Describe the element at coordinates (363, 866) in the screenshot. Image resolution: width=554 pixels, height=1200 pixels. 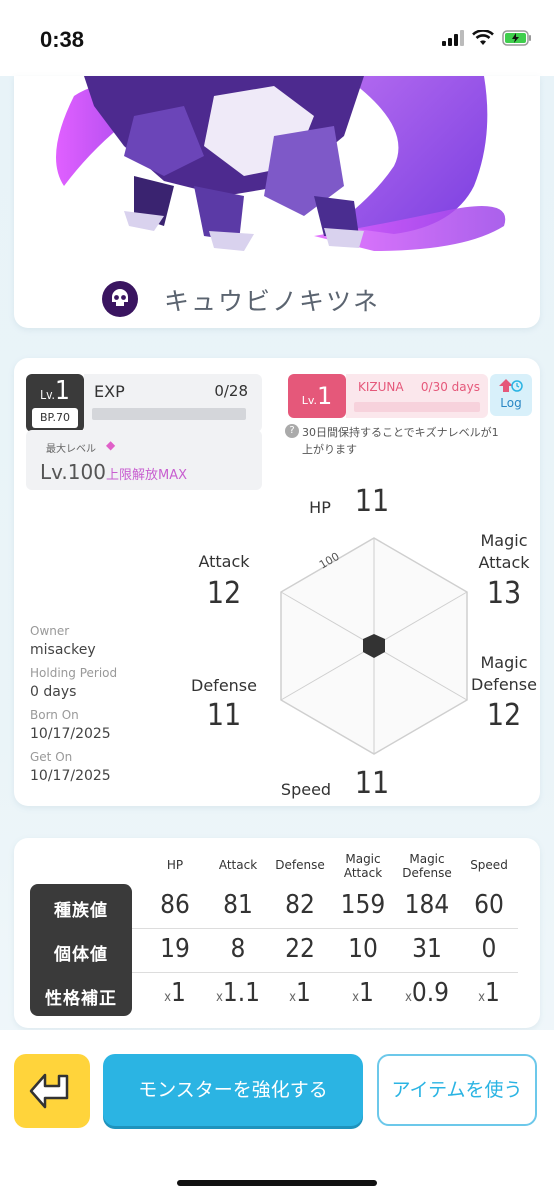
I see `col-header-magic-attack: Magic Attack` at that location.